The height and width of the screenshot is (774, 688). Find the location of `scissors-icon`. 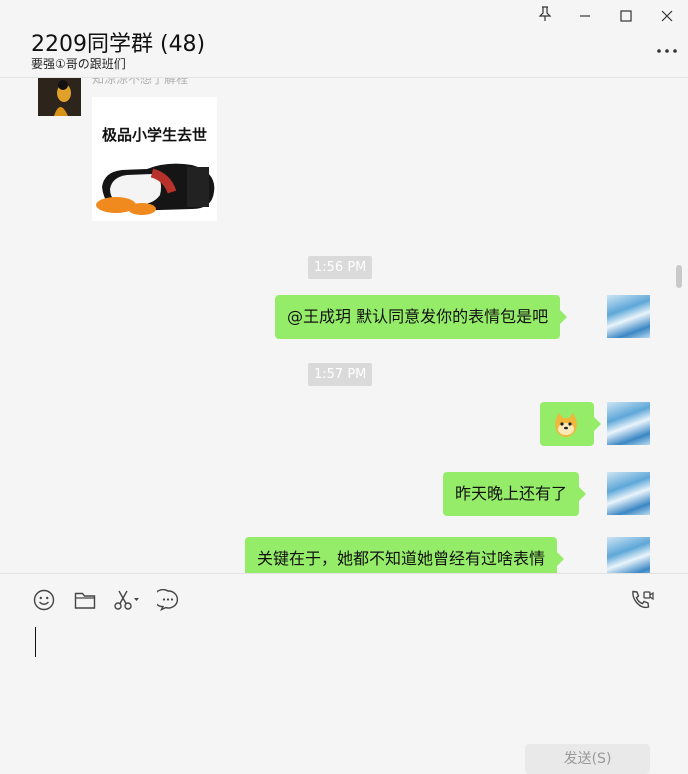

scissors-icon is located at coordinates (127, 602).